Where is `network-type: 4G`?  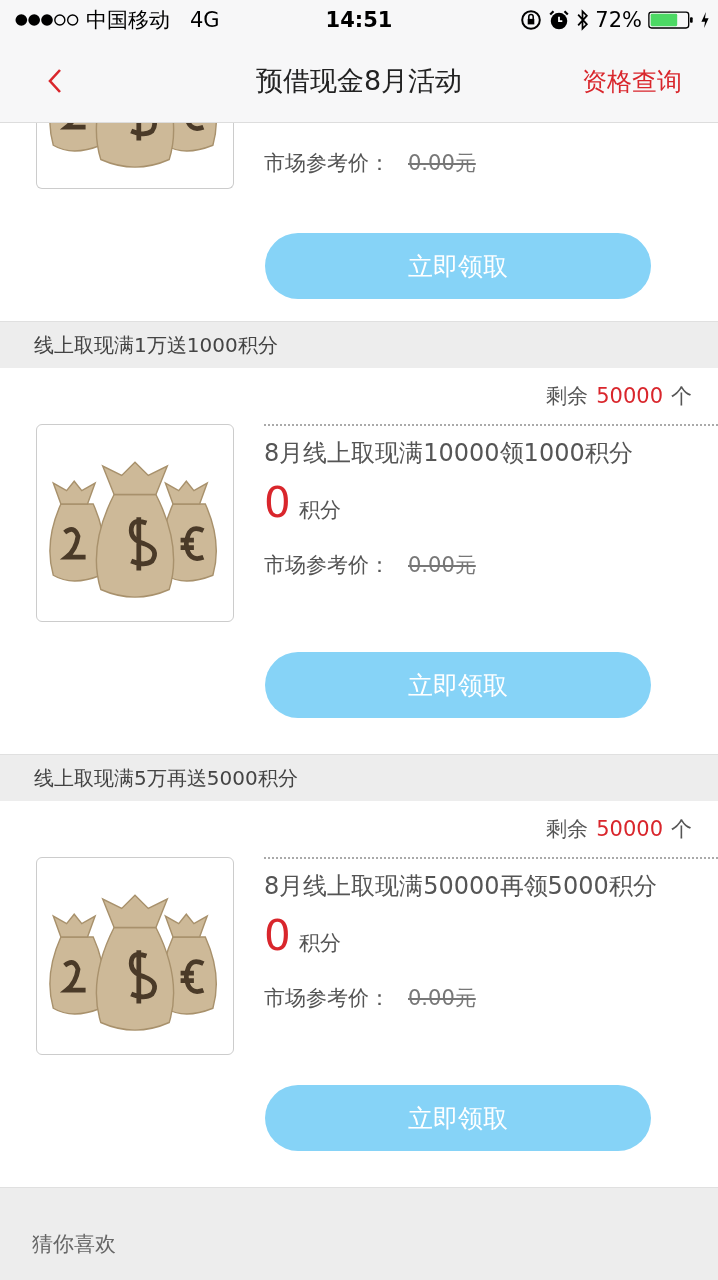
network-type: 4G is located at coordinates (205, 20).